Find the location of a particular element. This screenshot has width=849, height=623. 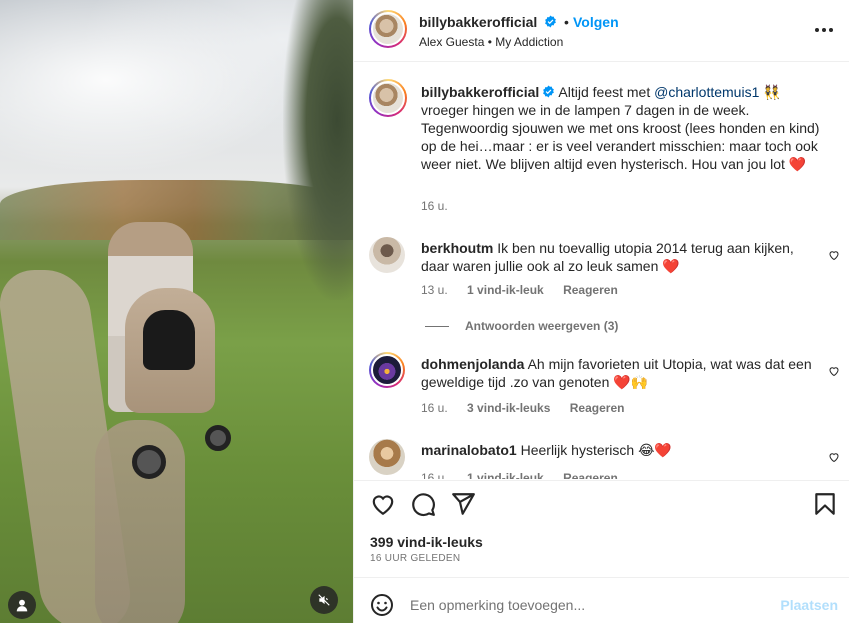

view-replies-button: Antwoorden weergeven (3) is located at coordinates (521, 326).